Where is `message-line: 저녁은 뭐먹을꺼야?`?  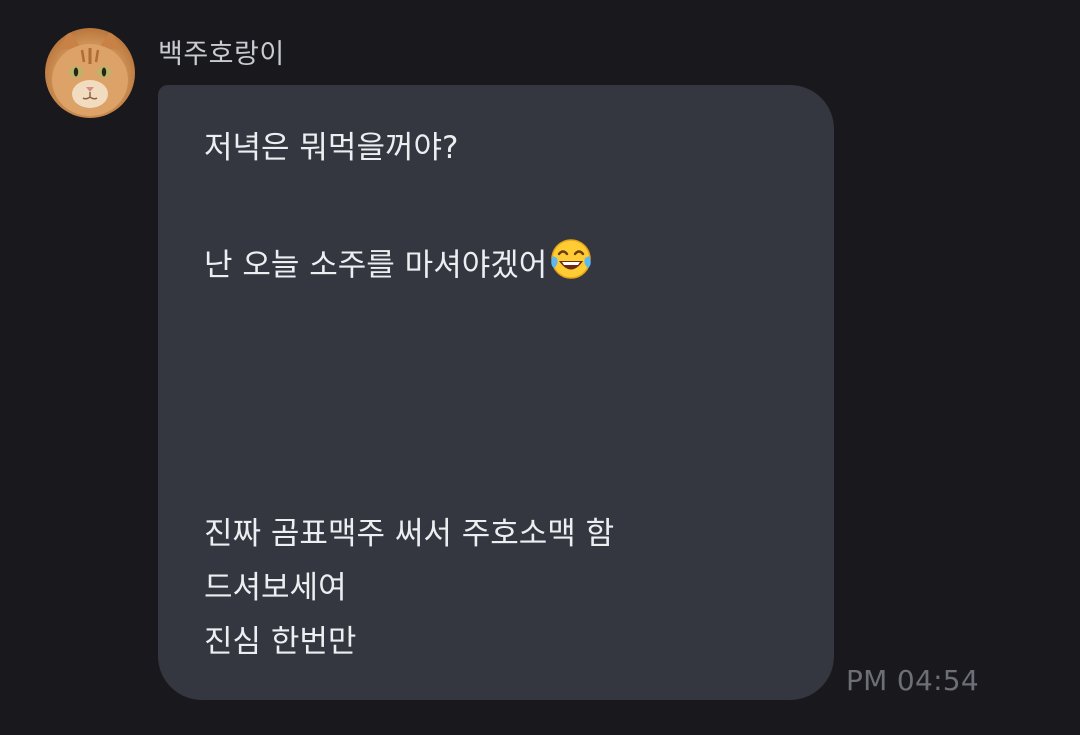 message-line: 저녁은 뭐먹을꺼야? is located at coordinates (331, 148).